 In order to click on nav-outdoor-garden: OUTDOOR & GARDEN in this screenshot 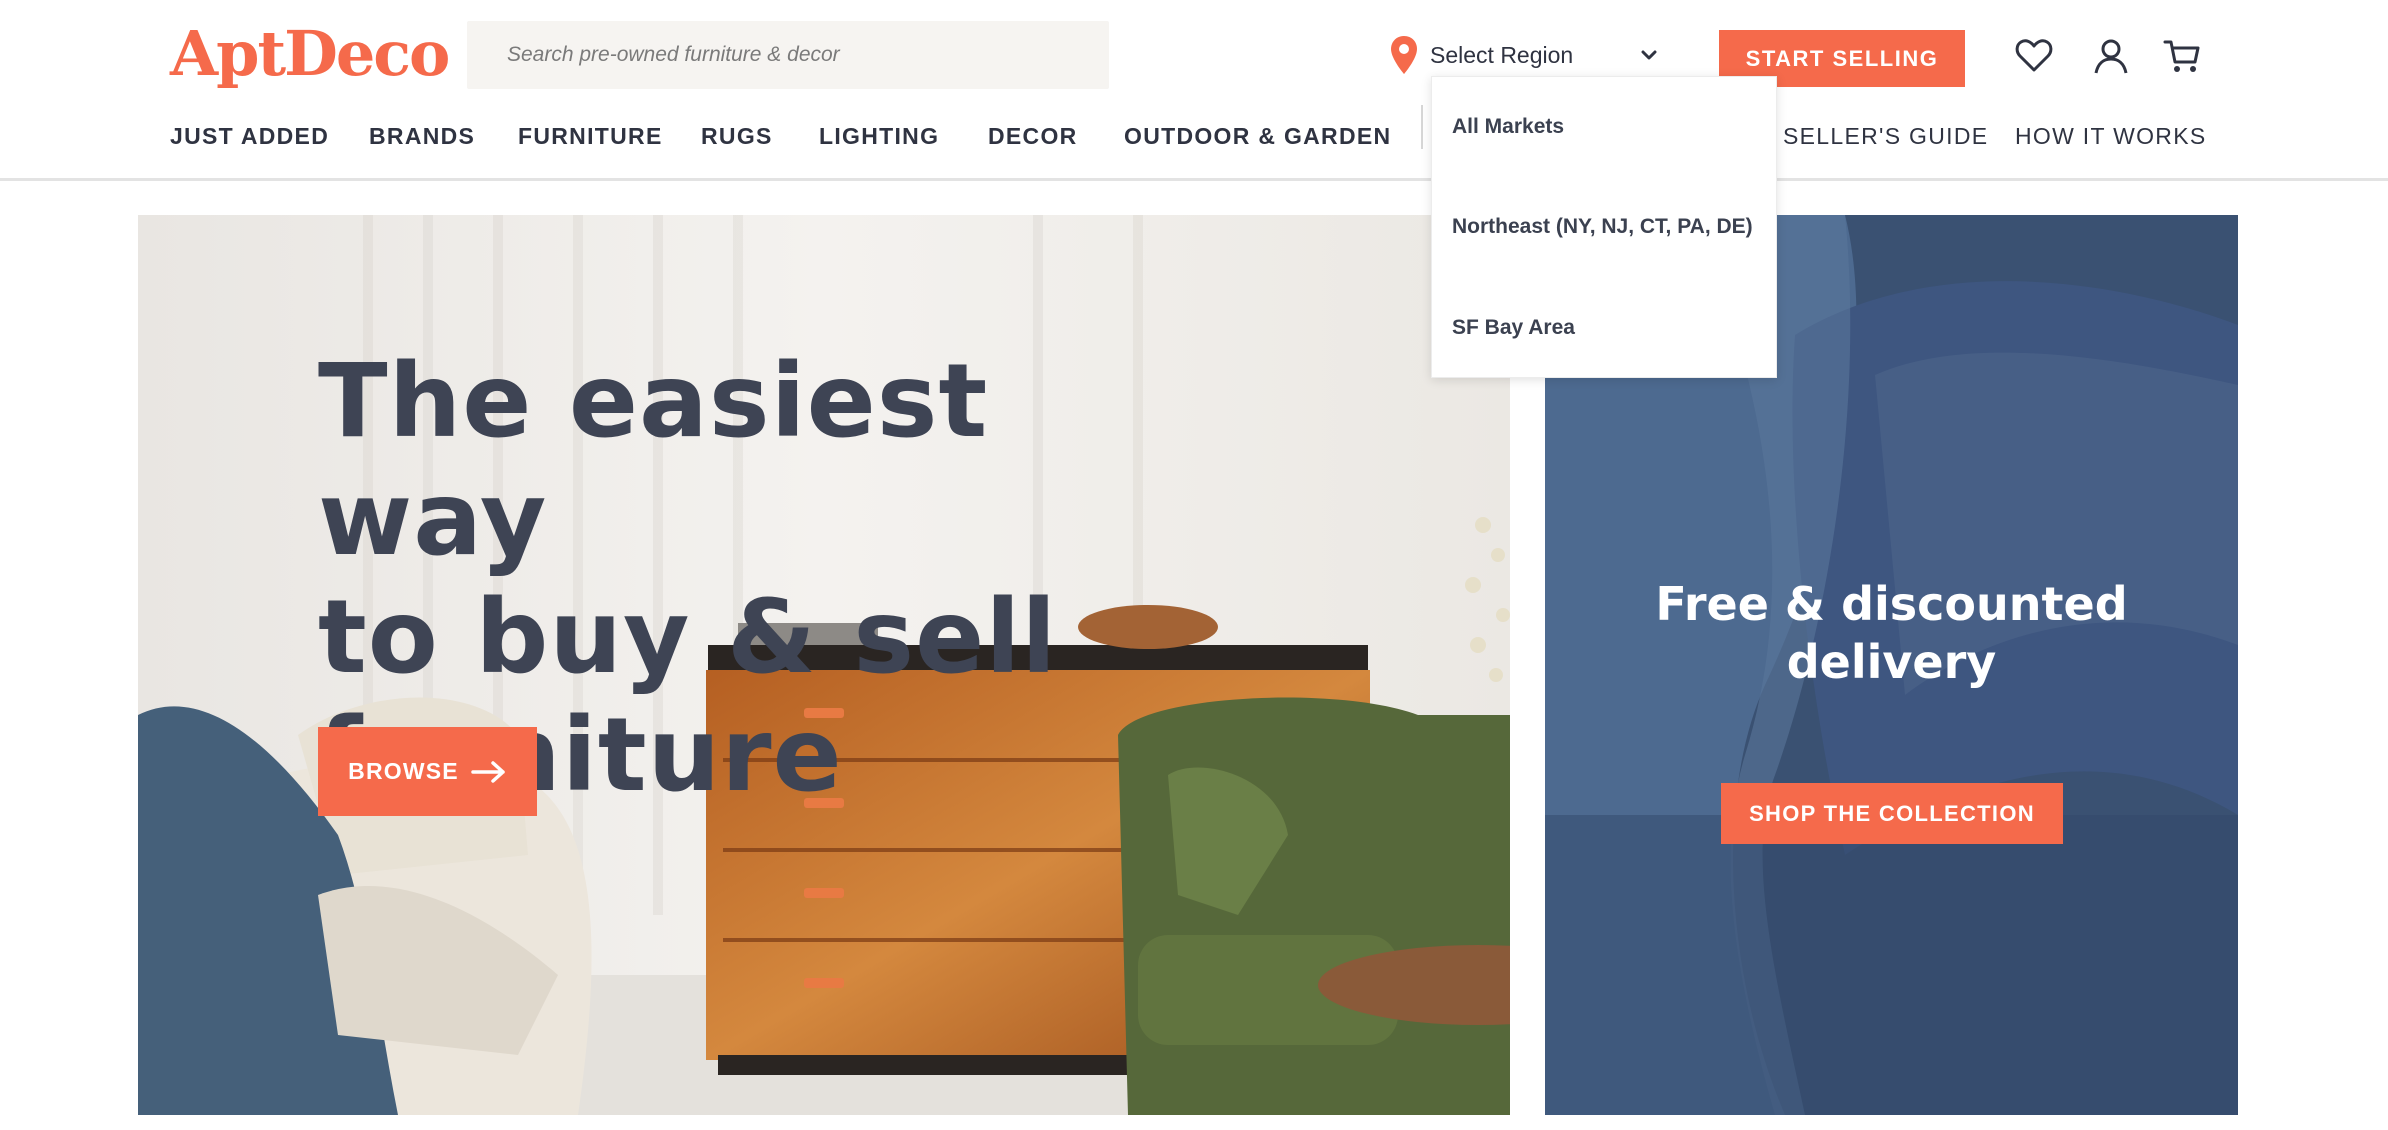, I will do `click(1257, 136)`.